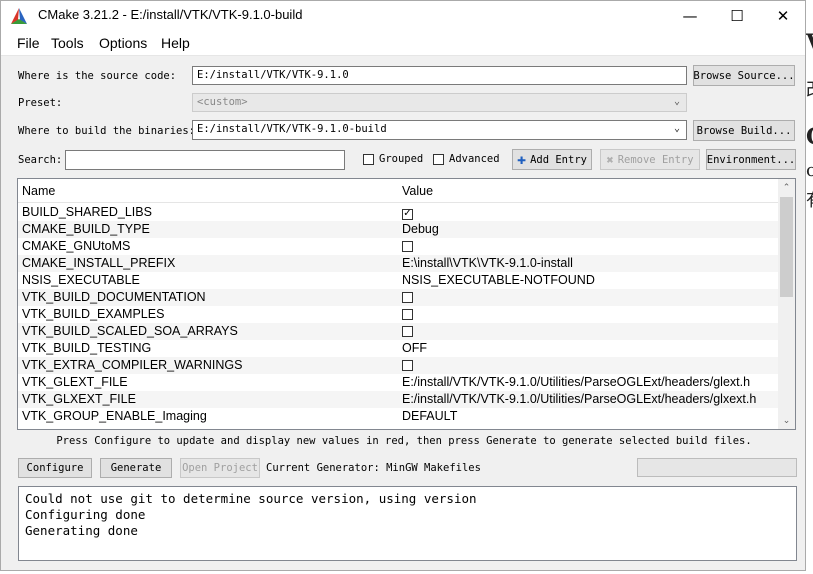 The width and height of the screenshot is (813, 574). I want to click on vertical-scrollbar: ⌃ ⌄, so click(786, 304).